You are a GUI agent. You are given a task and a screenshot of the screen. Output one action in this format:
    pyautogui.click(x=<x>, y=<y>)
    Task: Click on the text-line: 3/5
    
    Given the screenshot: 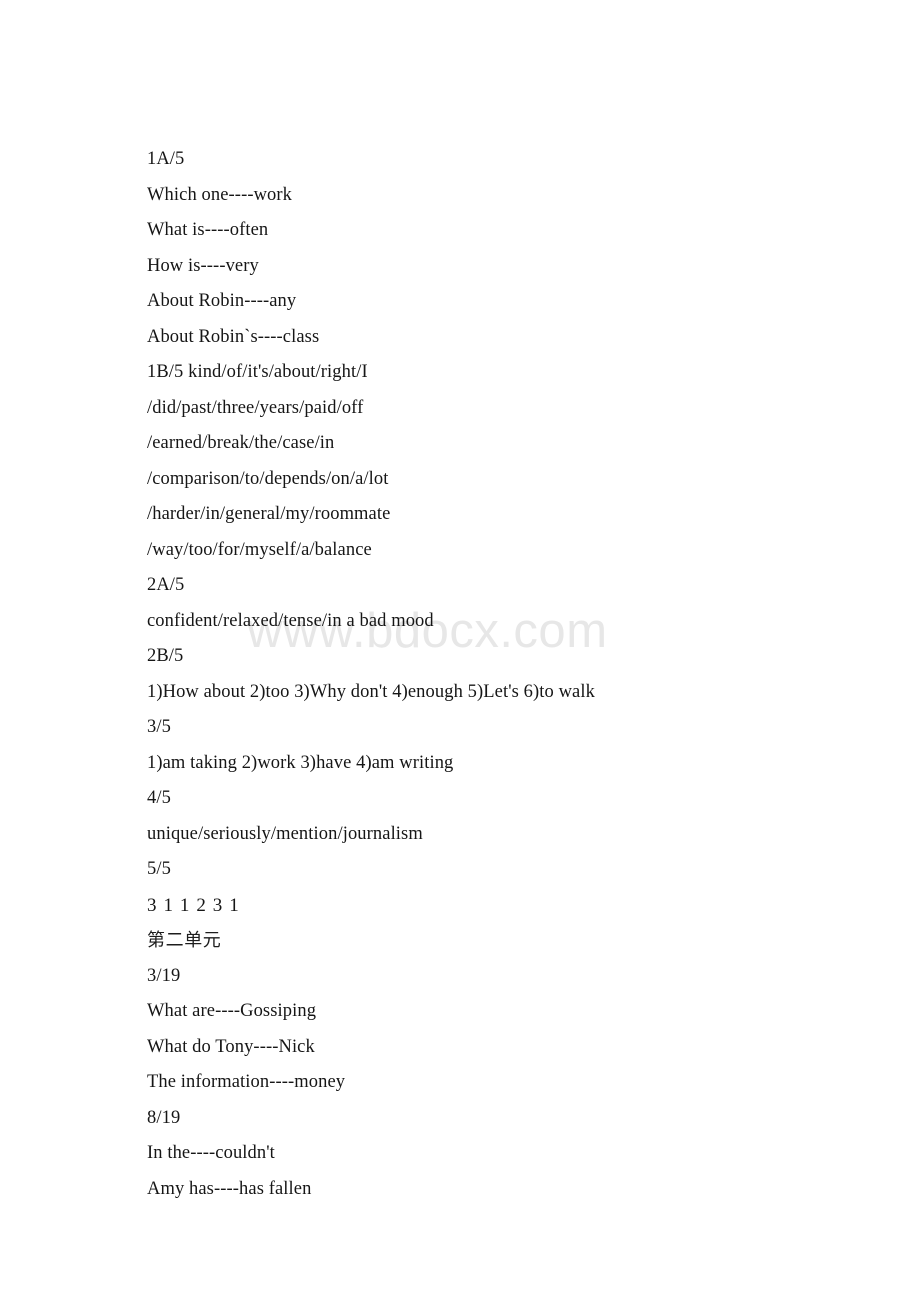 What is the action you would take?
    pyautogui.click(x=159, y=727)
    